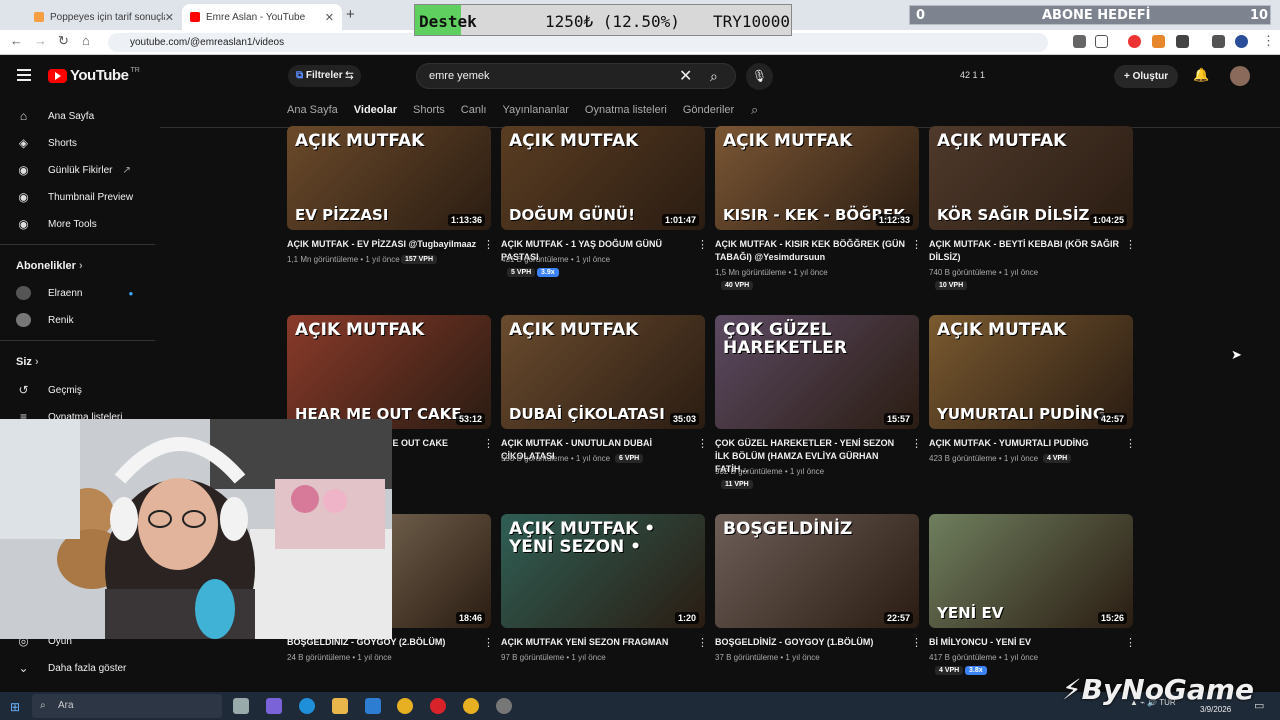  Describe the element at coordinates (817, 372) in the screenshot. I see `video-thumbnail: ÇOK GÜZEL HAREKETLER 15:57` at that location.